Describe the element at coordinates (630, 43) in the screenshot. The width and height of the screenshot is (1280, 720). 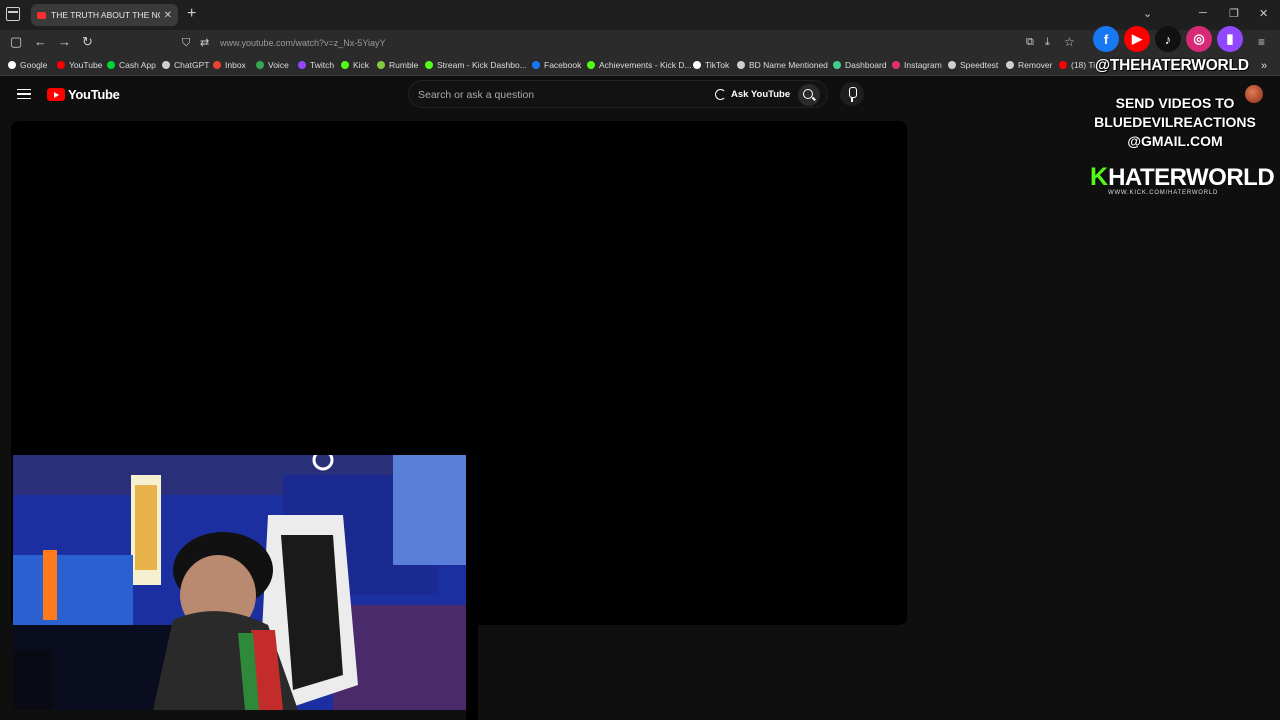
I see `address-bar: ⛉ ⇄ www.youtube.com/watch?v=z_Nx-5YiayY` at that location.